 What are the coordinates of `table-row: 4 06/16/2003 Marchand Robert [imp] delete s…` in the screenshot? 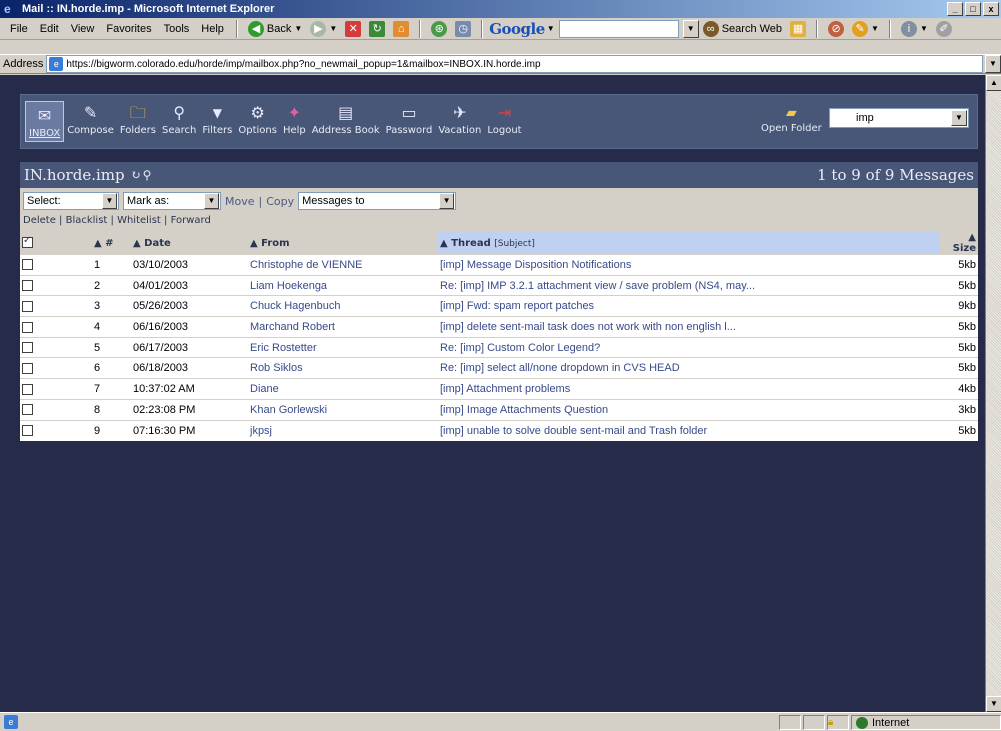 It's located at (499, 327).